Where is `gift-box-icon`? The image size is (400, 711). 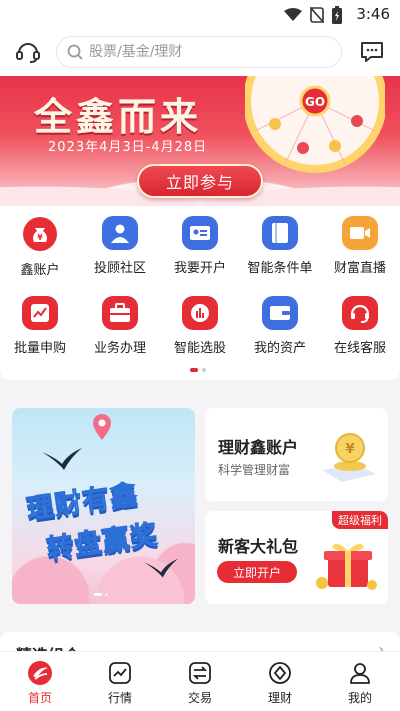 gift-box-icon is located at coordinates (346, 566).